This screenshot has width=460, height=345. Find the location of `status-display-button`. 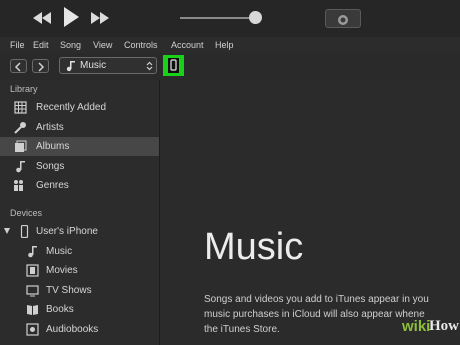

status-display-button is located at coordinates (343, 18).